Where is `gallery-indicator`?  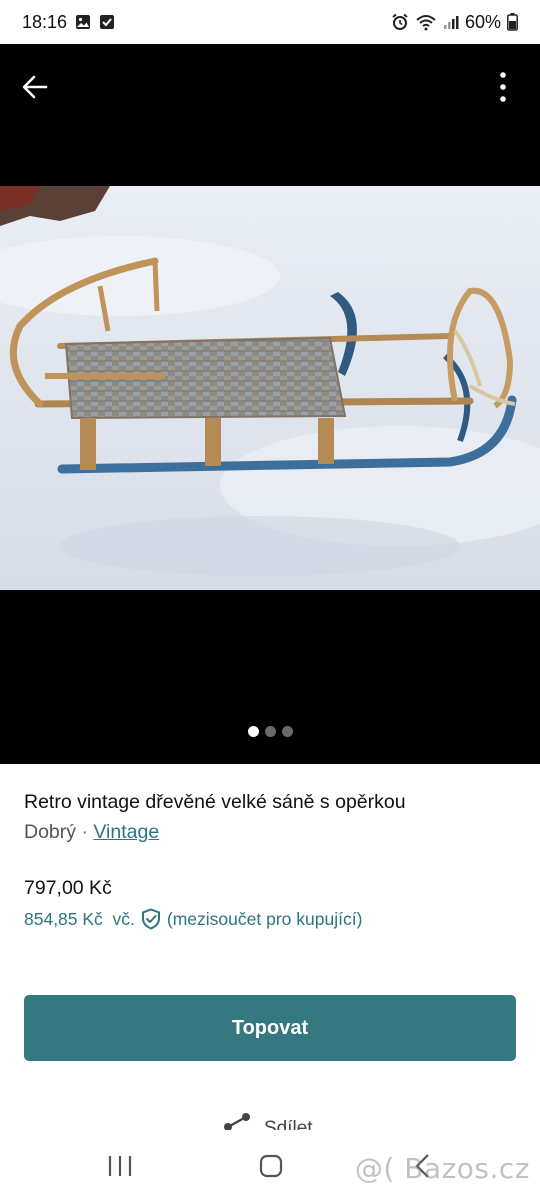
gallery-indicator is located at coordinates (270, 731).